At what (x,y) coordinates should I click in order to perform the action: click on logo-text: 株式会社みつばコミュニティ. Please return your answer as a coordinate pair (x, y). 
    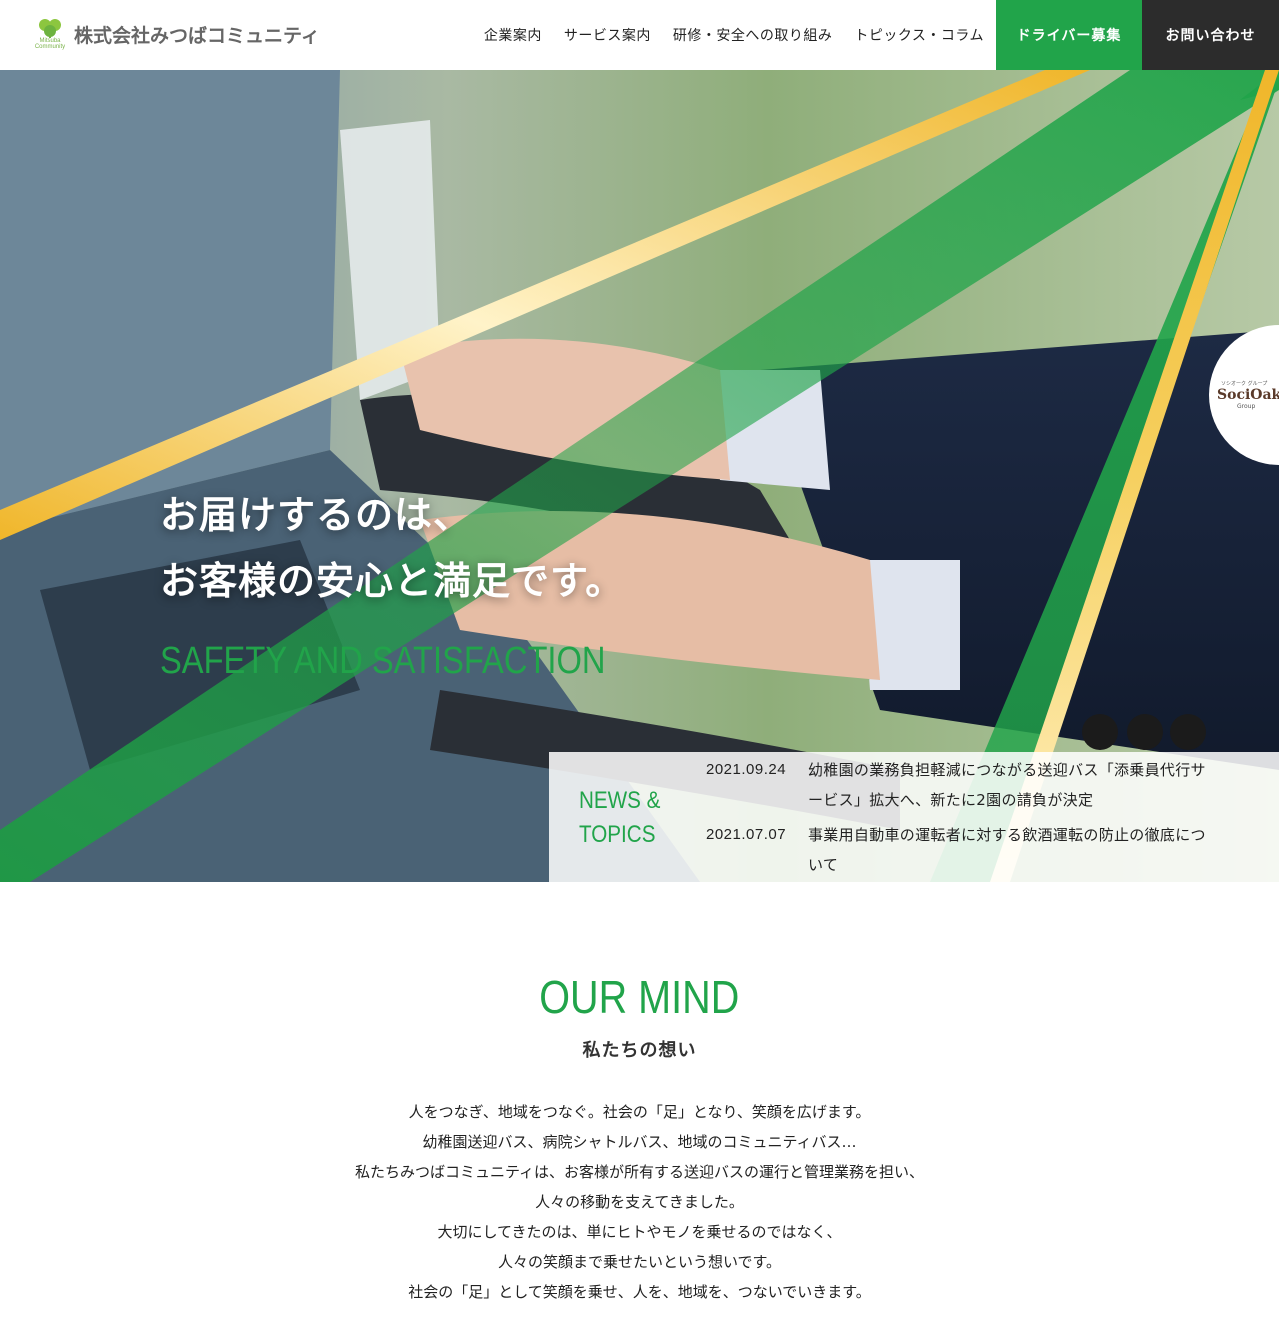
    Looking at the image, I should click on (197, 35).